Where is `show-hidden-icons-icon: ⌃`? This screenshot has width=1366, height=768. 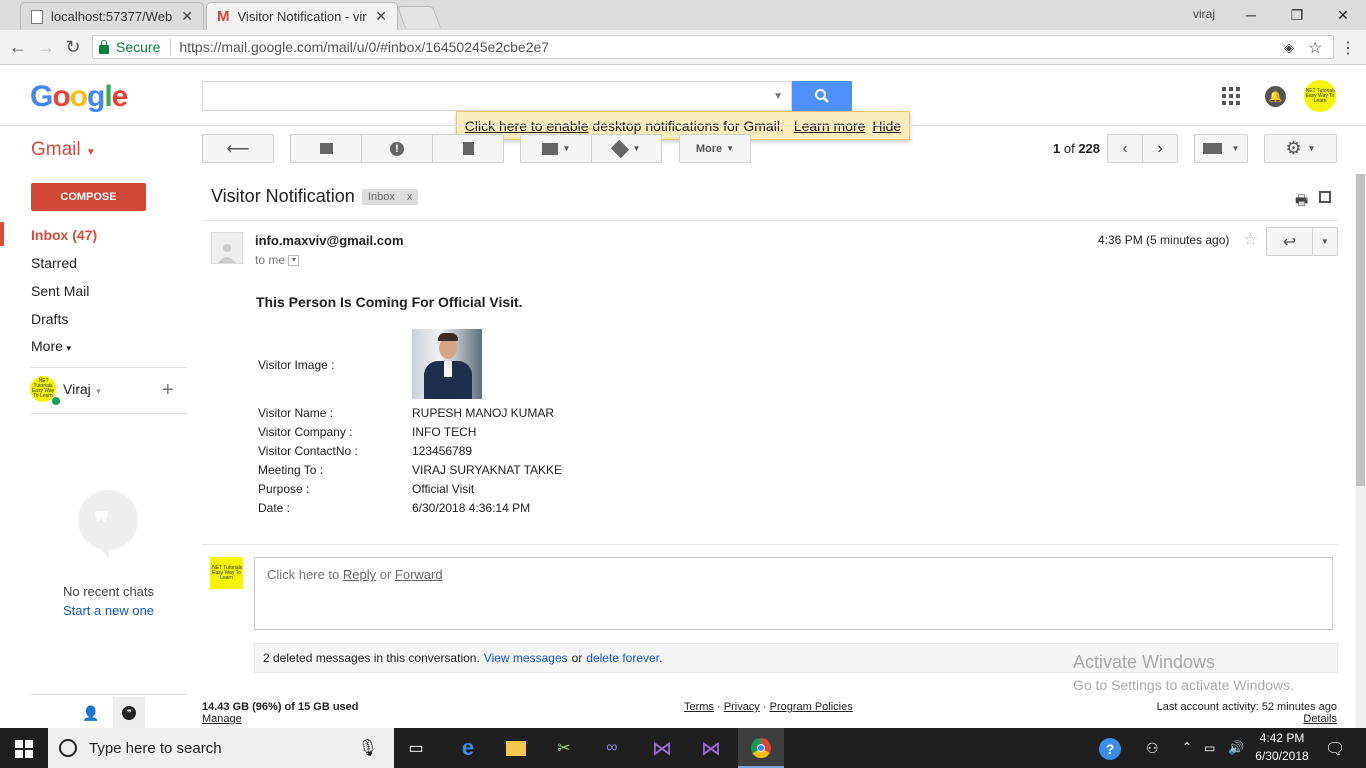 show-hidden-icons-icon: ⌃ is located at coordinates (1187, 747).